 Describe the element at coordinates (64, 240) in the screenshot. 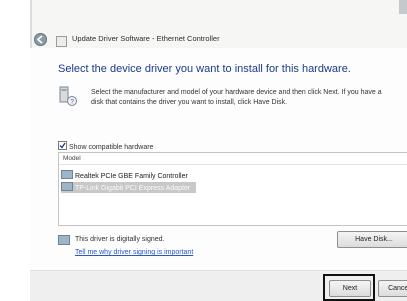

I see `signed-driver-icon` at that location.